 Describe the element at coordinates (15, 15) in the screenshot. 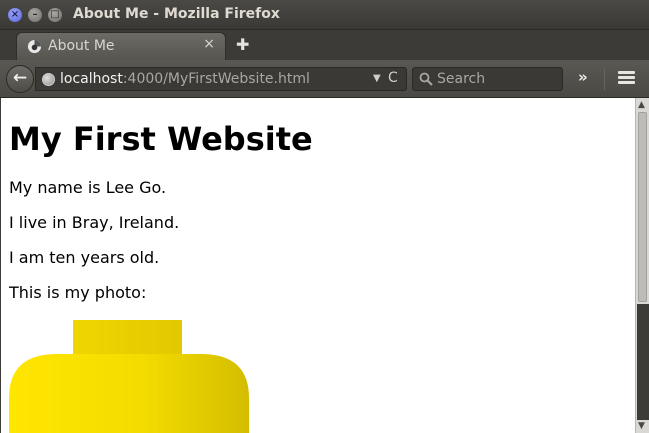

I see `close-icon: ×` at that location.